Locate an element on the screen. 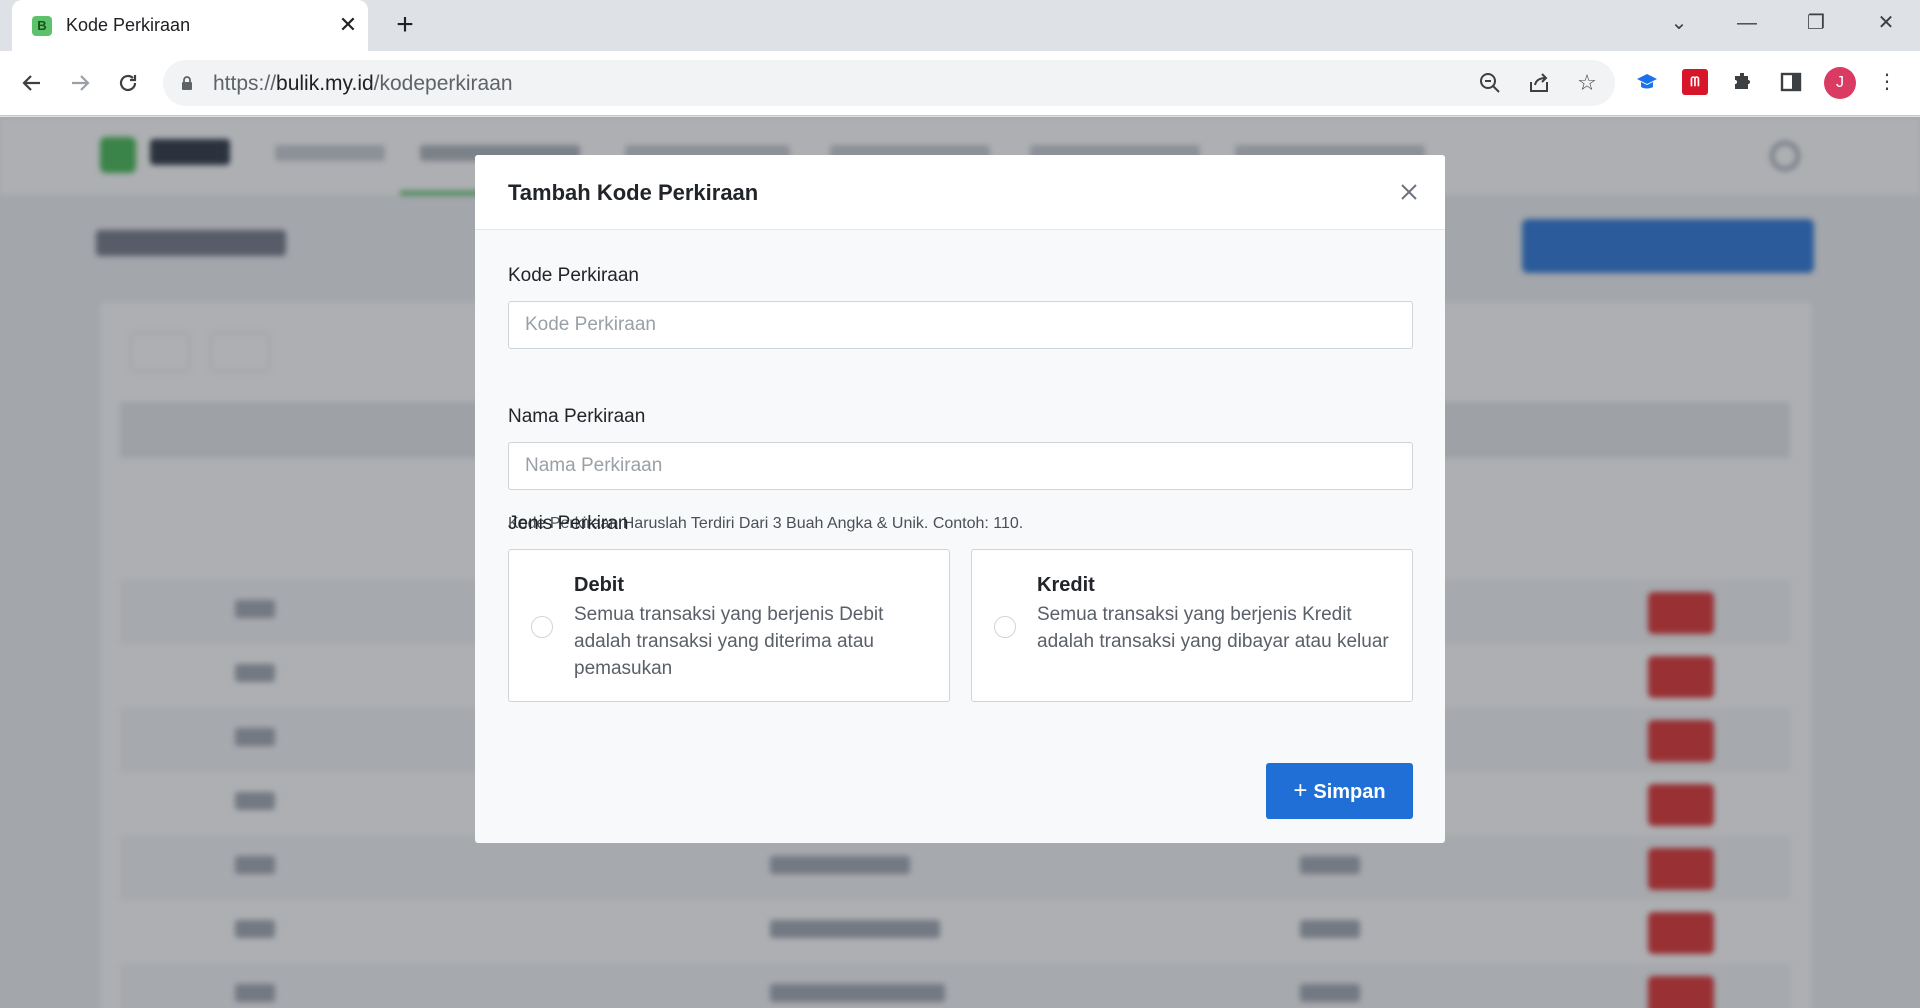  tab-close-icon: ✕ is located at coordinates (348, 25).